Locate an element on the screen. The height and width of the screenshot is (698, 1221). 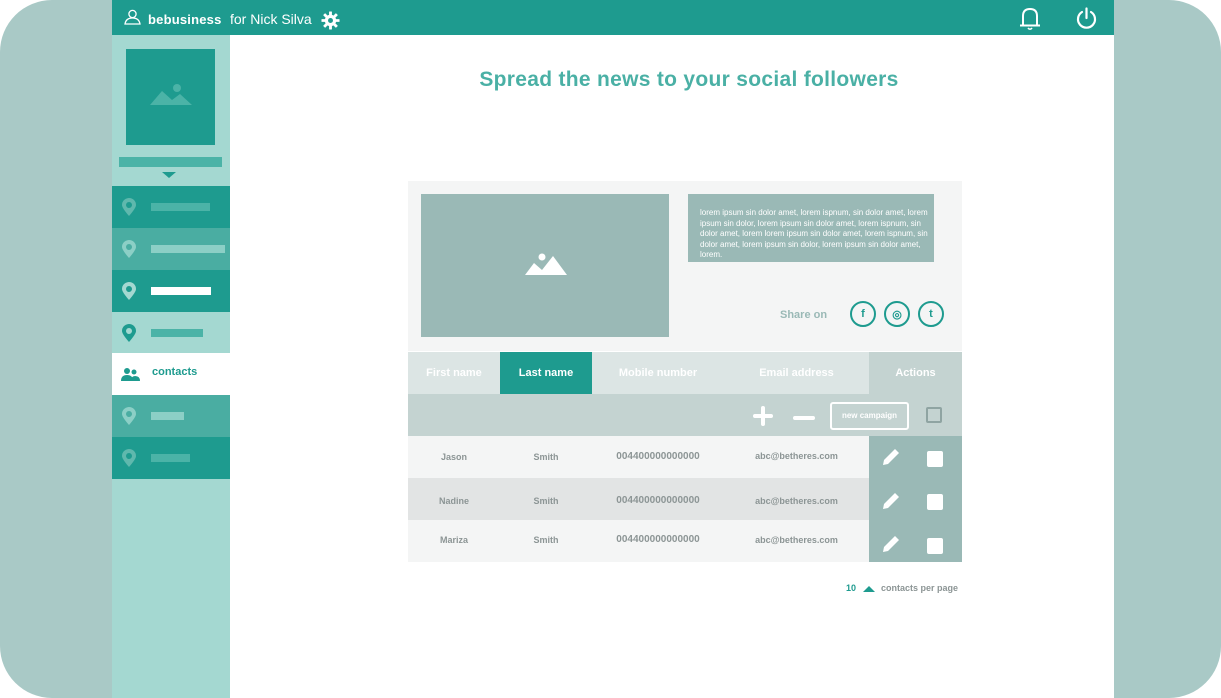
minus-icon is located at coordinates (804, 418).